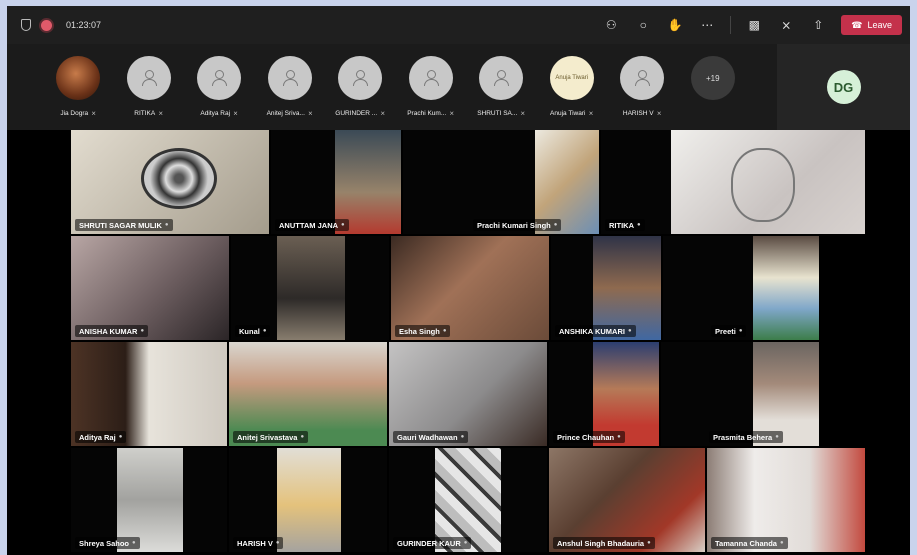 This screenshot has height=555, width=917. Describe the element at coordinates (258, 543) in the screenshot. I see `tile-name-label: HARISH V ●` at that location.